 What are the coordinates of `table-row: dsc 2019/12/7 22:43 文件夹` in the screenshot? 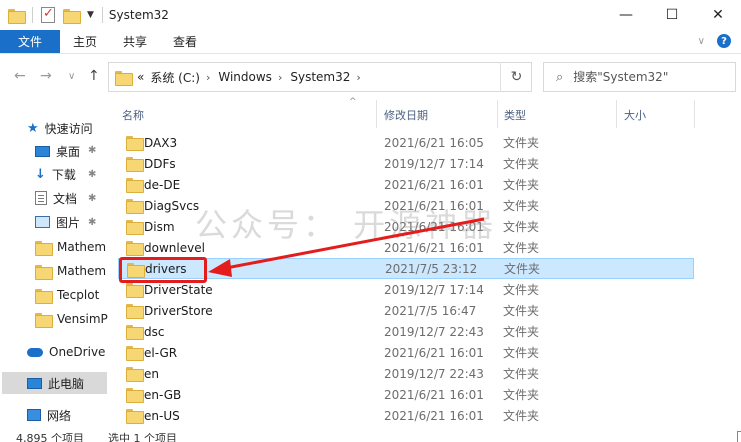 It's located at (406, 331).